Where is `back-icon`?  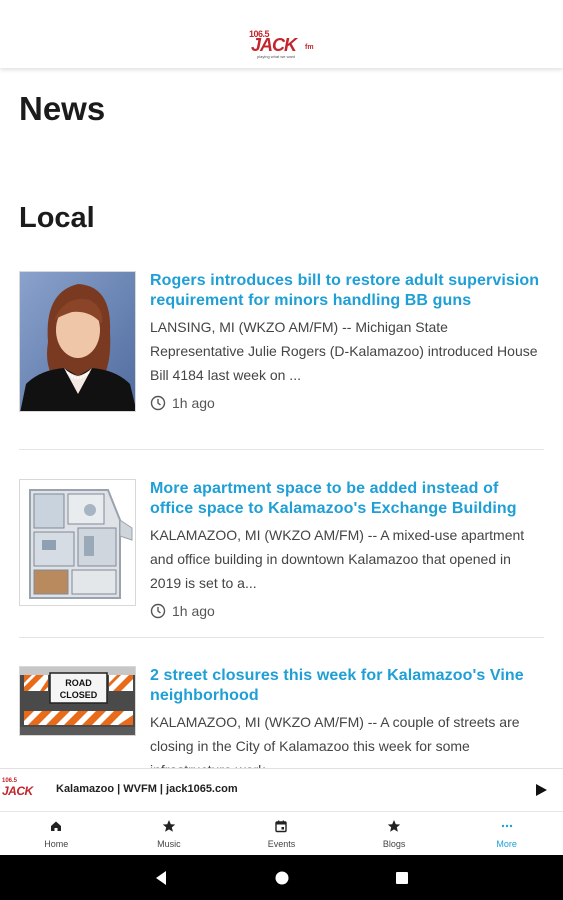
back-icon is located at coordinates (161, 878).